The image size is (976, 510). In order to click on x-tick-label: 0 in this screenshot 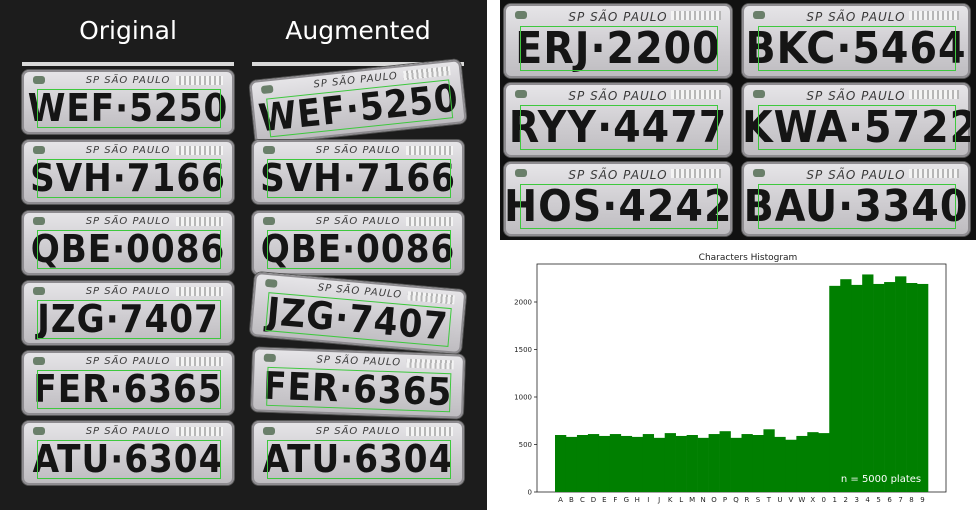, I will do `click(824, 500)`.